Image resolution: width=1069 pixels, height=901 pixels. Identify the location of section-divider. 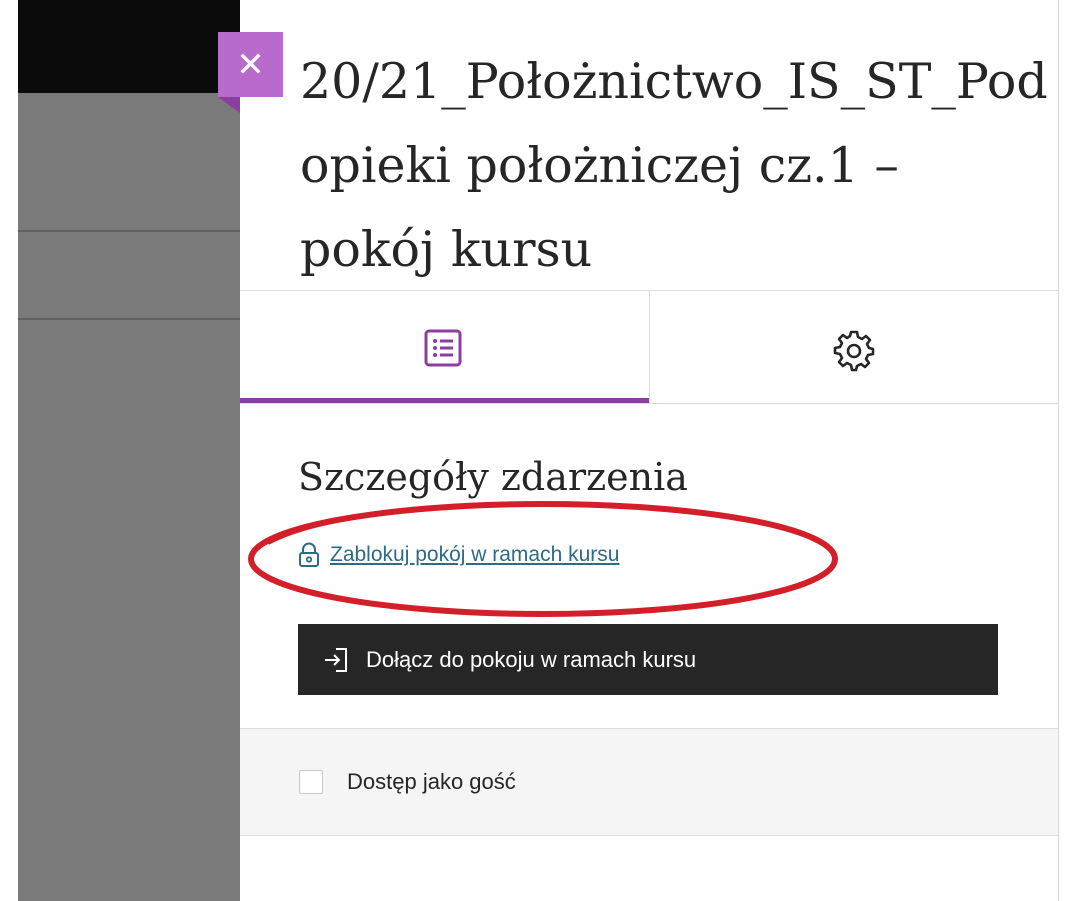
(649, 835).